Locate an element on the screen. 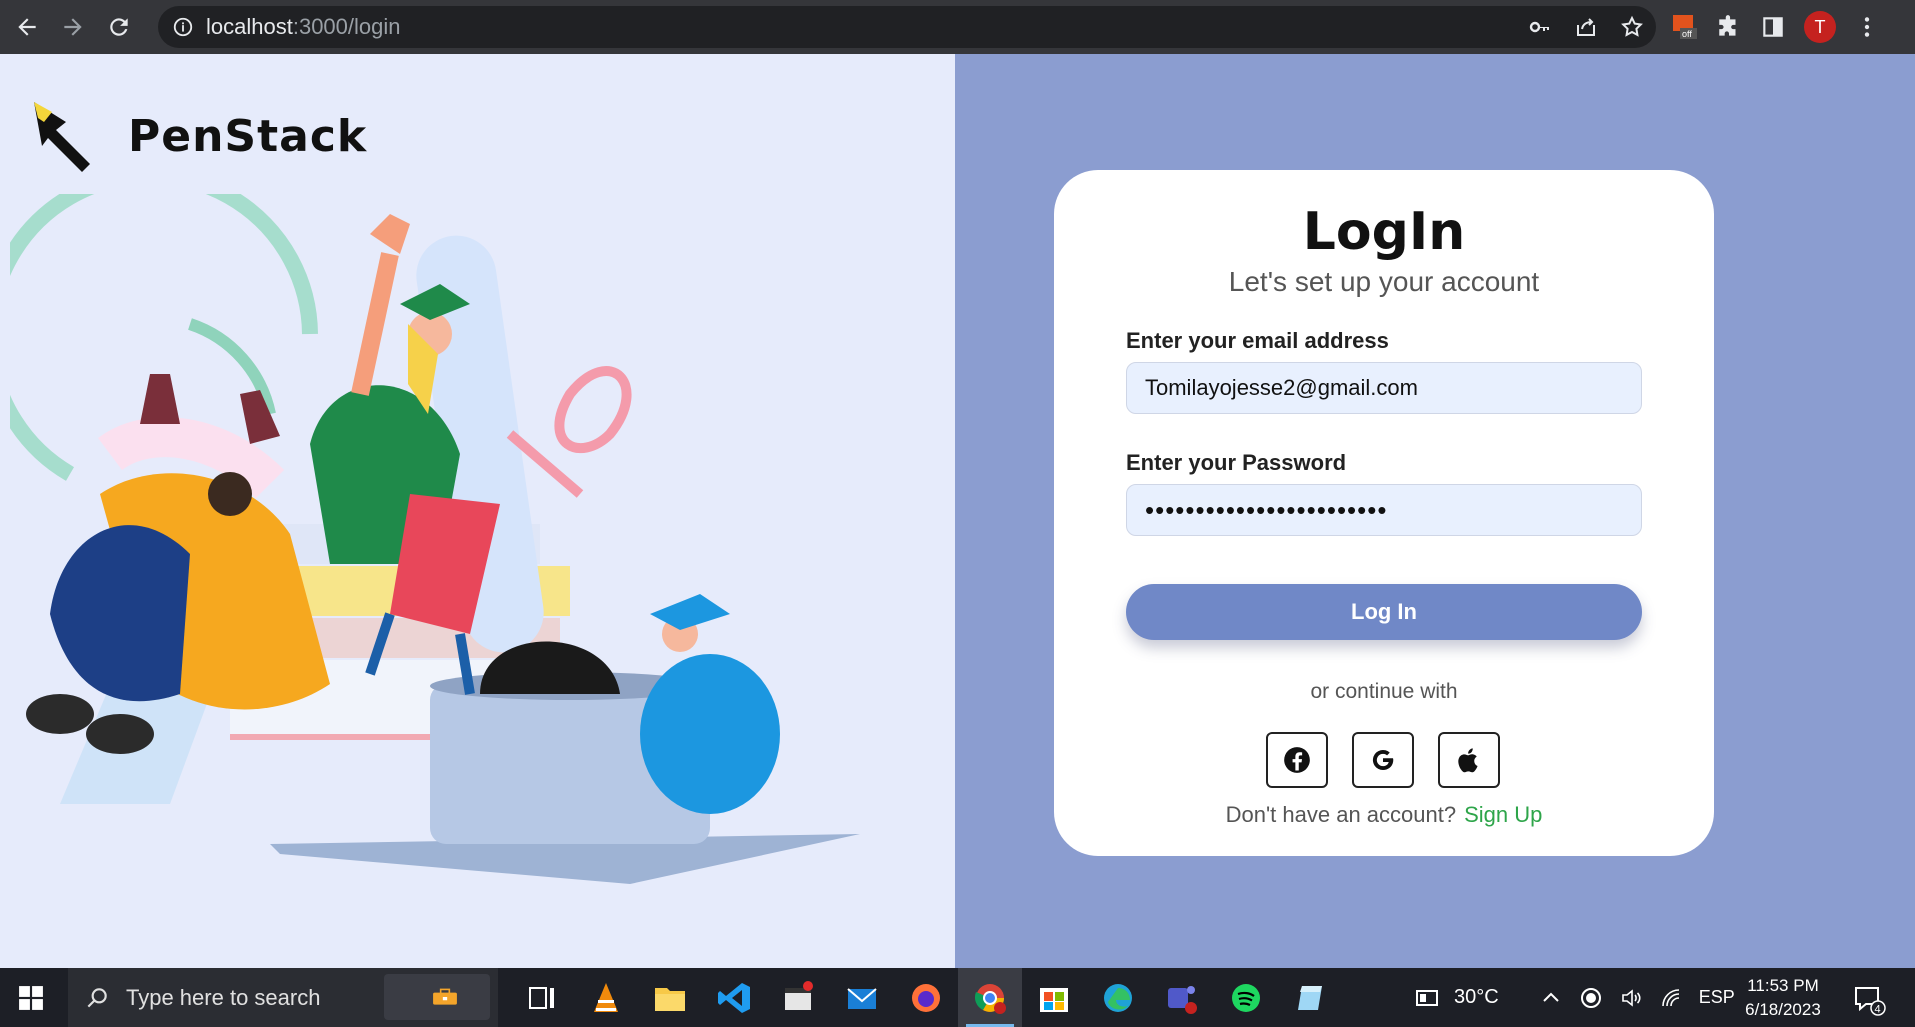 This screenshot has width=1915, height=1027. back-button is located at coordinates (27, 27).